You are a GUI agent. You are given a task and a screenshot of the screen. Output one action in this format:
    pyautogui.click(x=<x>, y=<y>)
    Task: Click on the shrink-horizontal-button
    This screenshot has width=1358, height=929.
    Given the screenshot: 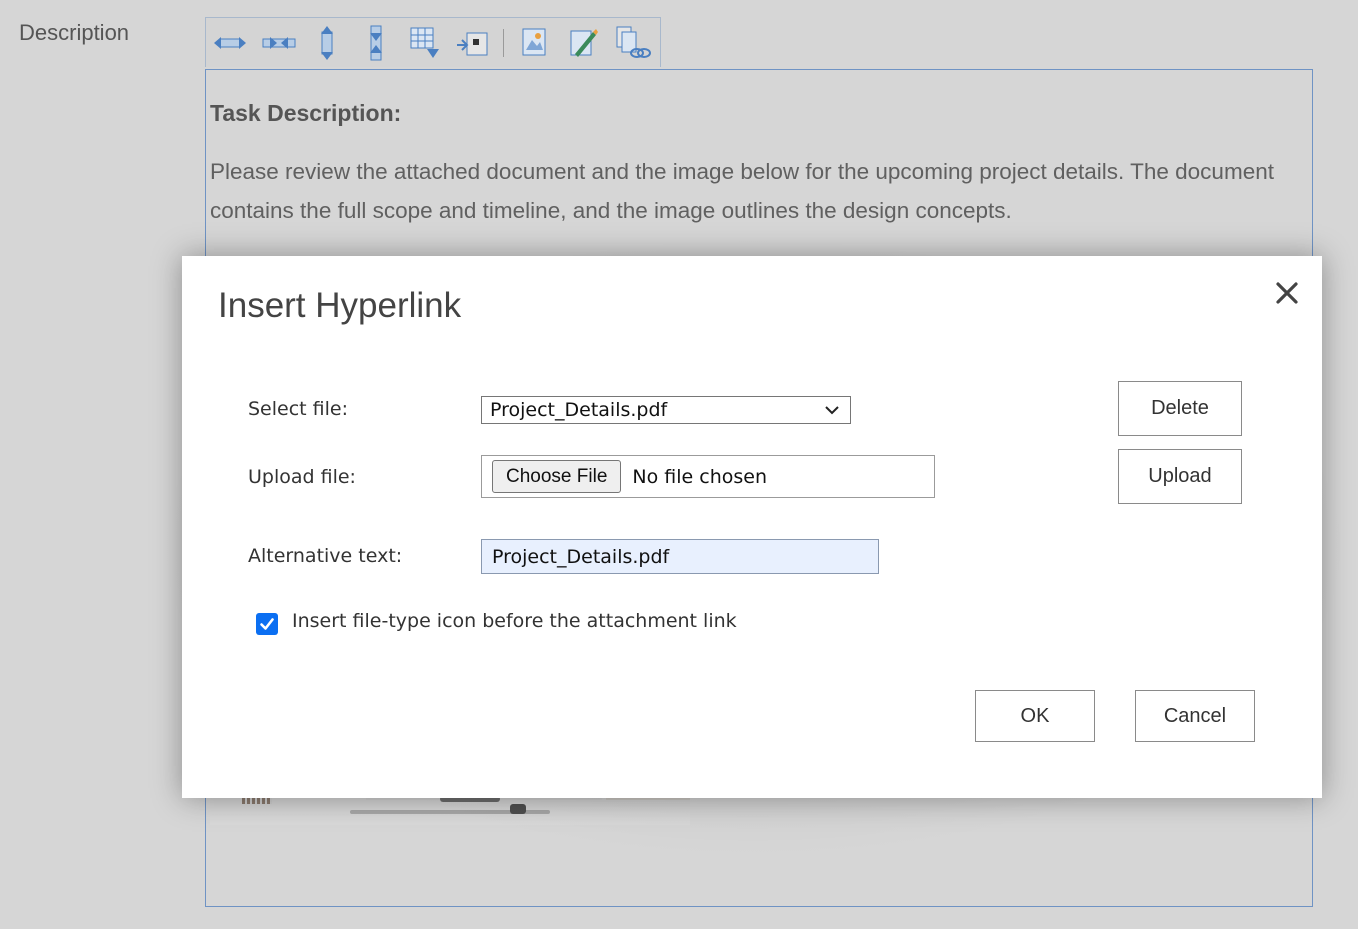 What is the action you would take?
    pyautogui.click(x=279, y=43)
    